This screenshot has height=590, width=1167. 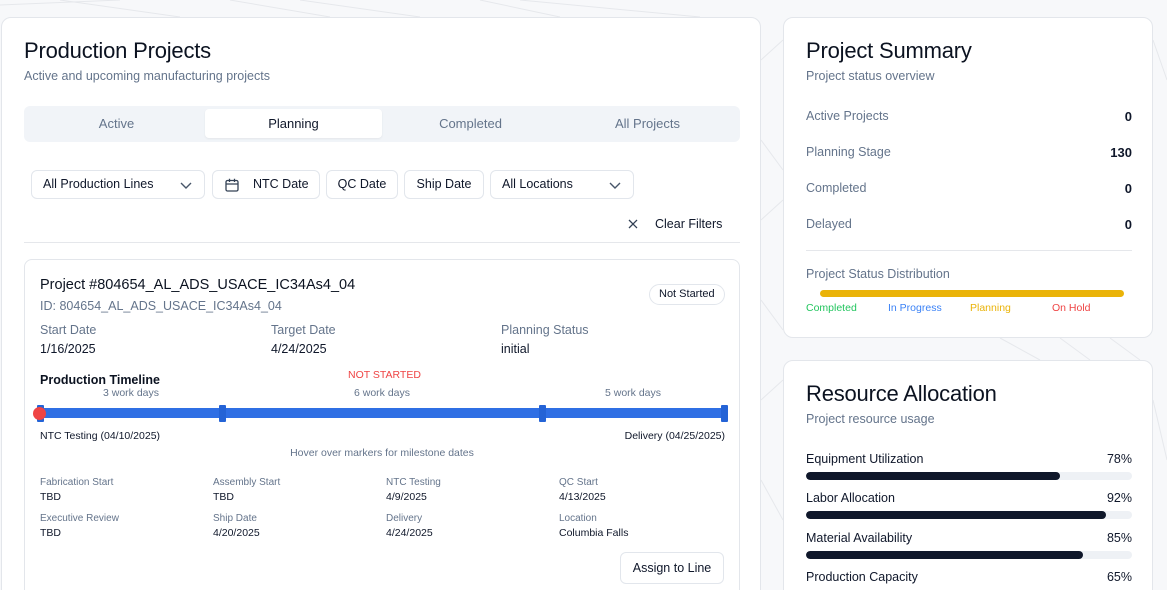 I want to click on assign-to-line-button: Assign to Line, so click(x=672, y=568).